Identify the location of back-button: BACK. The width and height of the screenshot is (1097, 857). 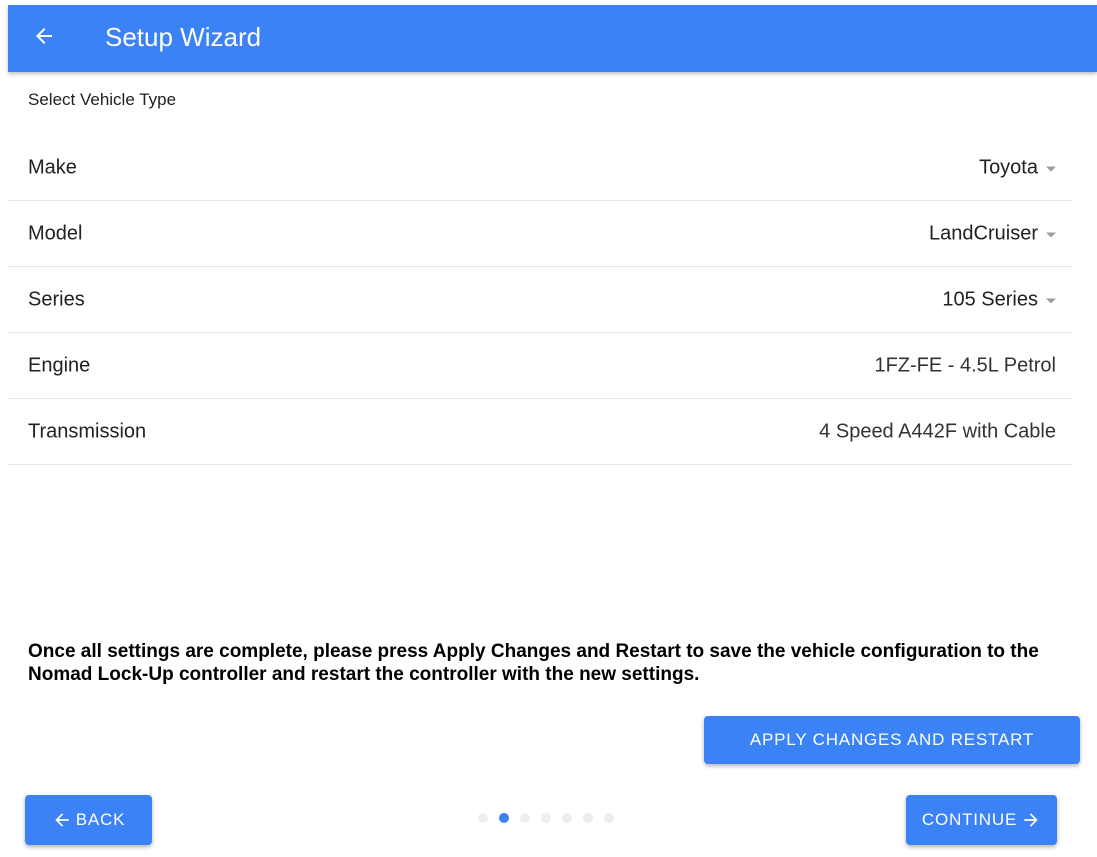
(88, 820).